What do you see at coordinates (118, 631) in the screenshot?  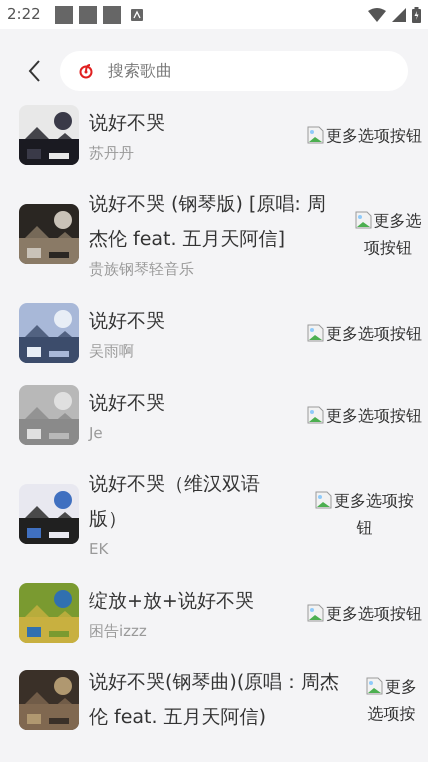 I see `song-artist: 困告izzz` at bounding box center [118, 631].